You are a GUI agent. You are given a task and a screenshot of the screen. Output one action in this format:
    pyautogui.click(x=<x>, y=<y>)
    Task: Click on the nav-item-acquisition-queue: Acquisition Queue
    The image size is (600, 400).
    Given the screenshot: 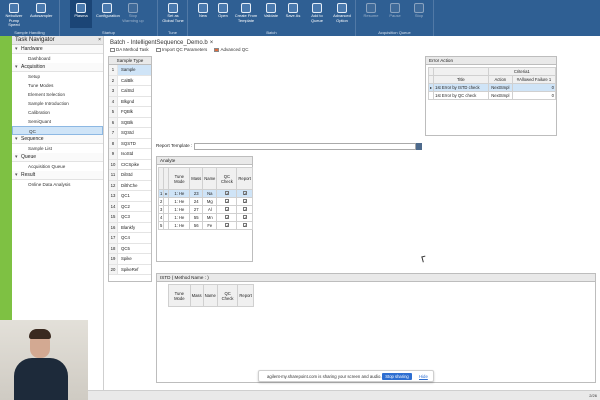 What is the action you would take?
    pyautogui.click(x=57, y=166)
    